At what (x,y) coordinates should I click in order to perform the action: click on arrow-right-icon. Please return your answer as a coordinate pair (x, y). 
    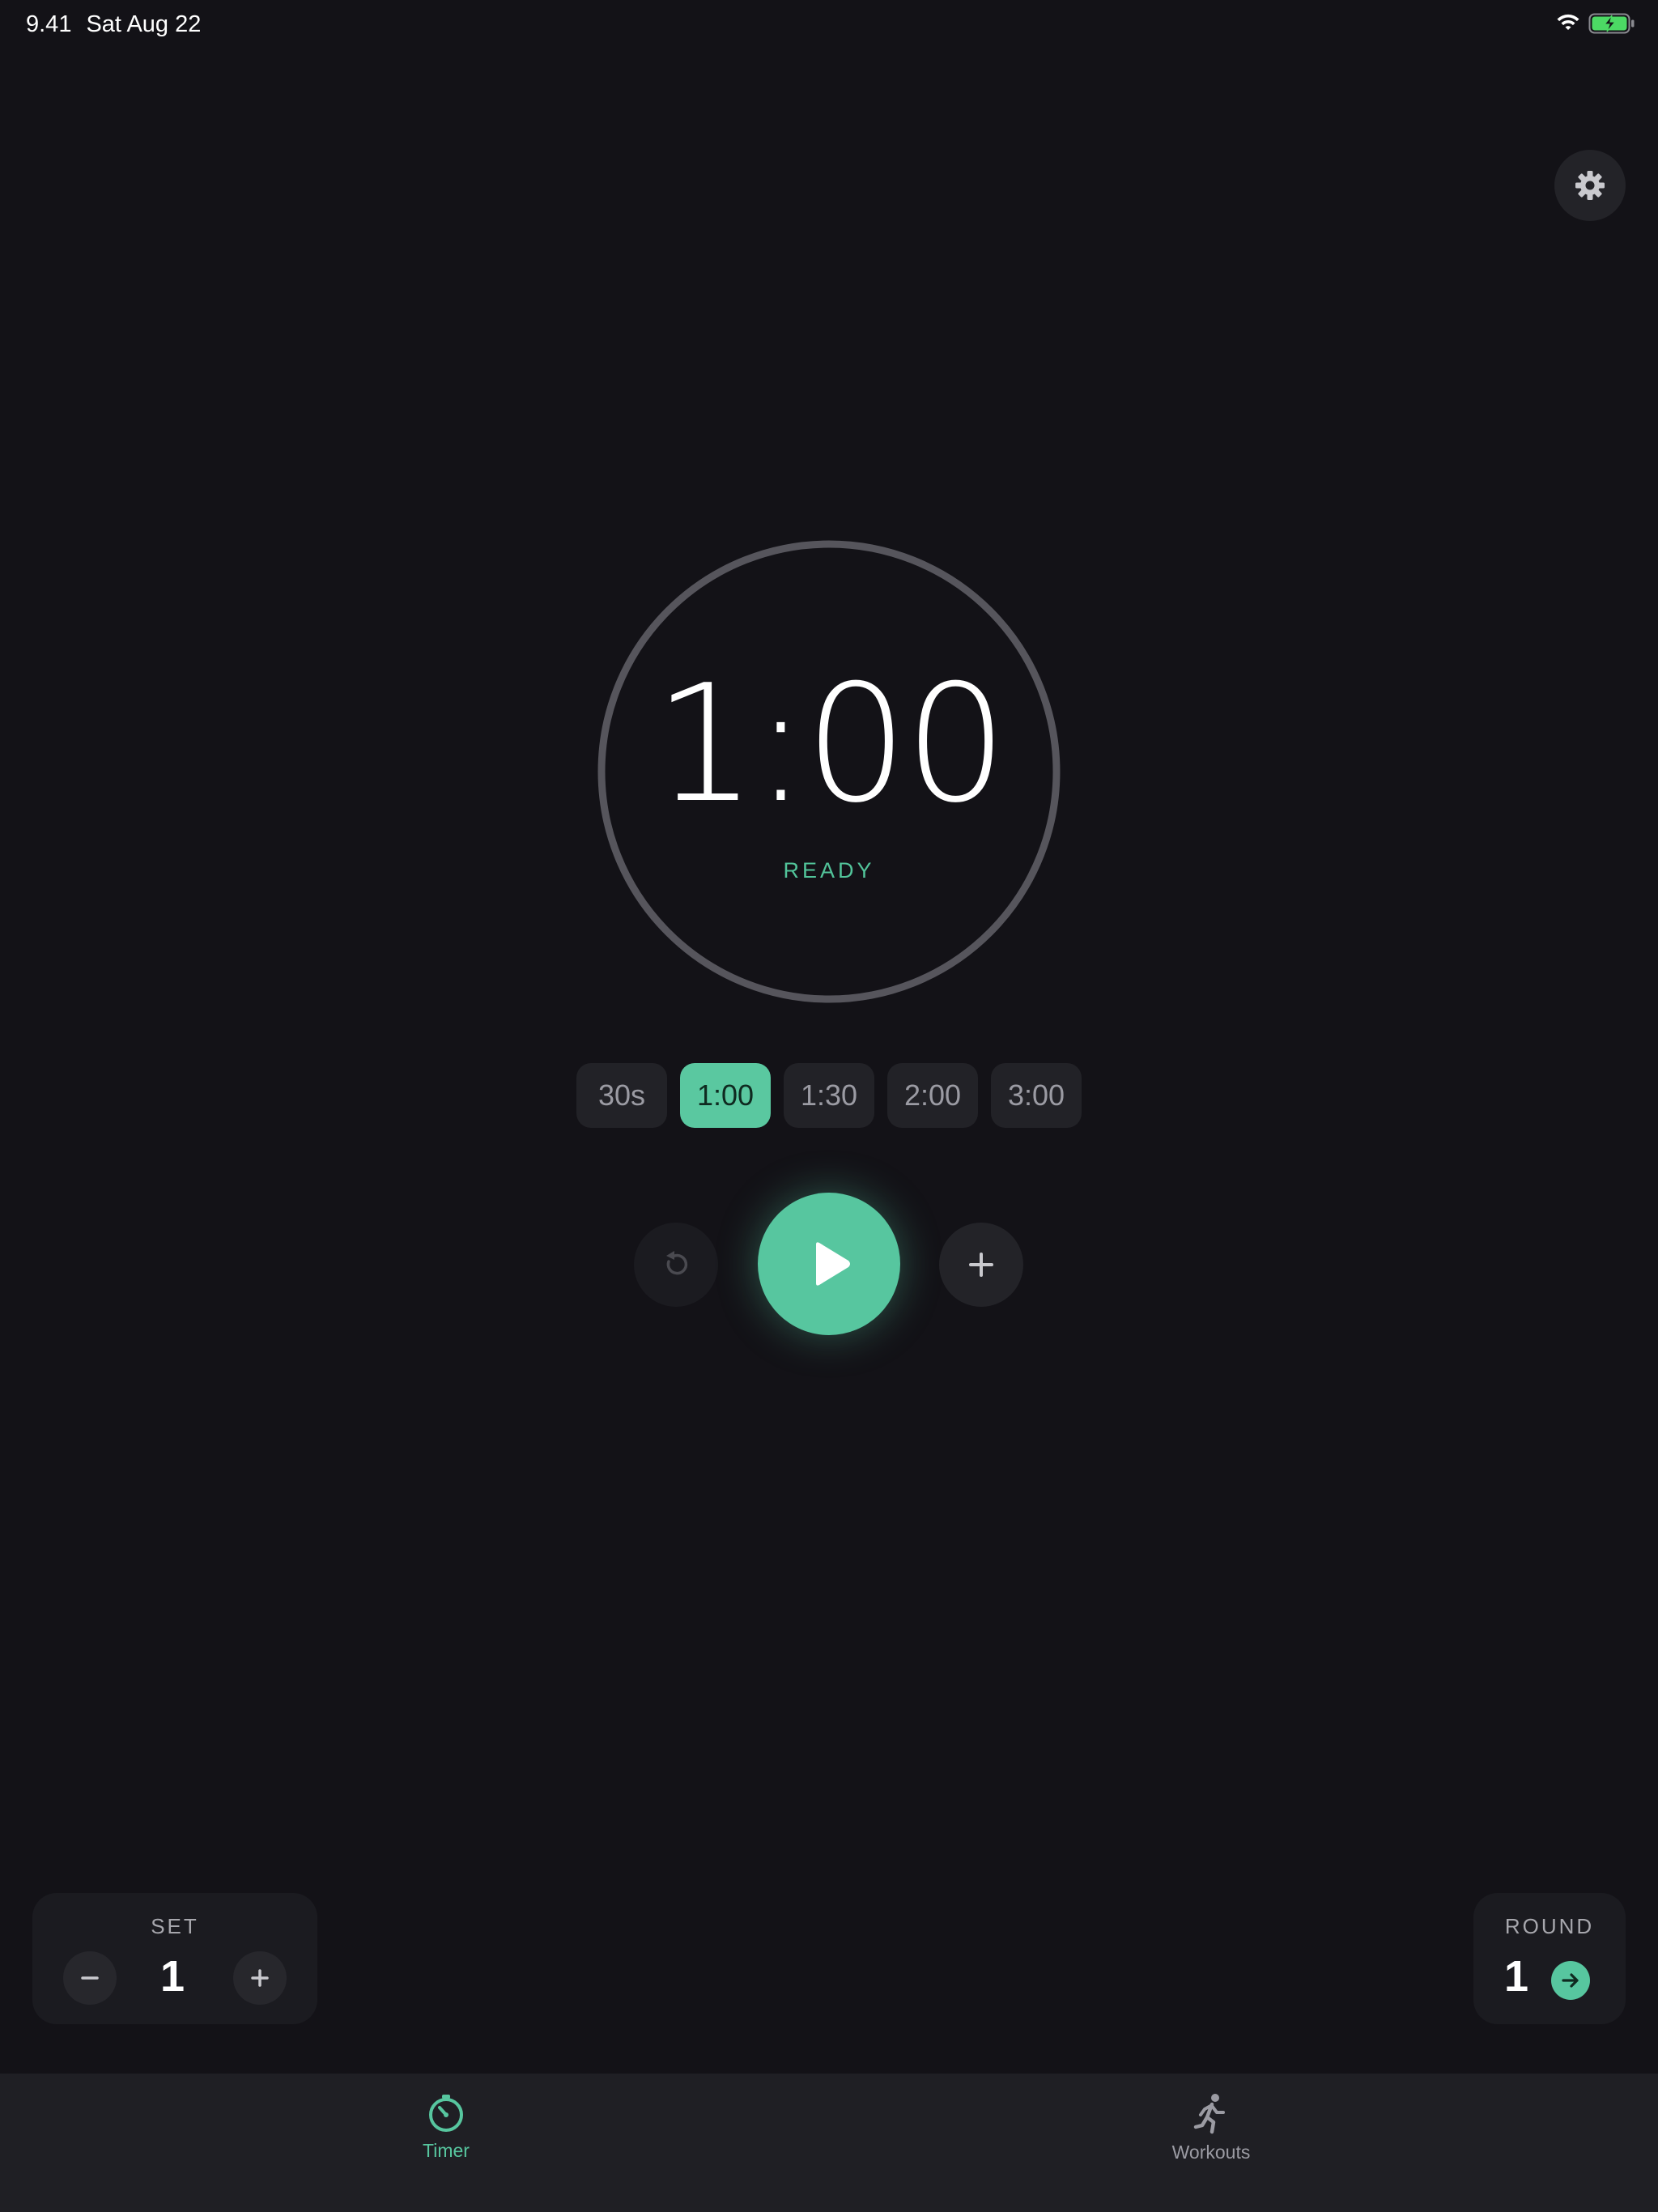
    Looking at the image, I should click on (1570, 1981).